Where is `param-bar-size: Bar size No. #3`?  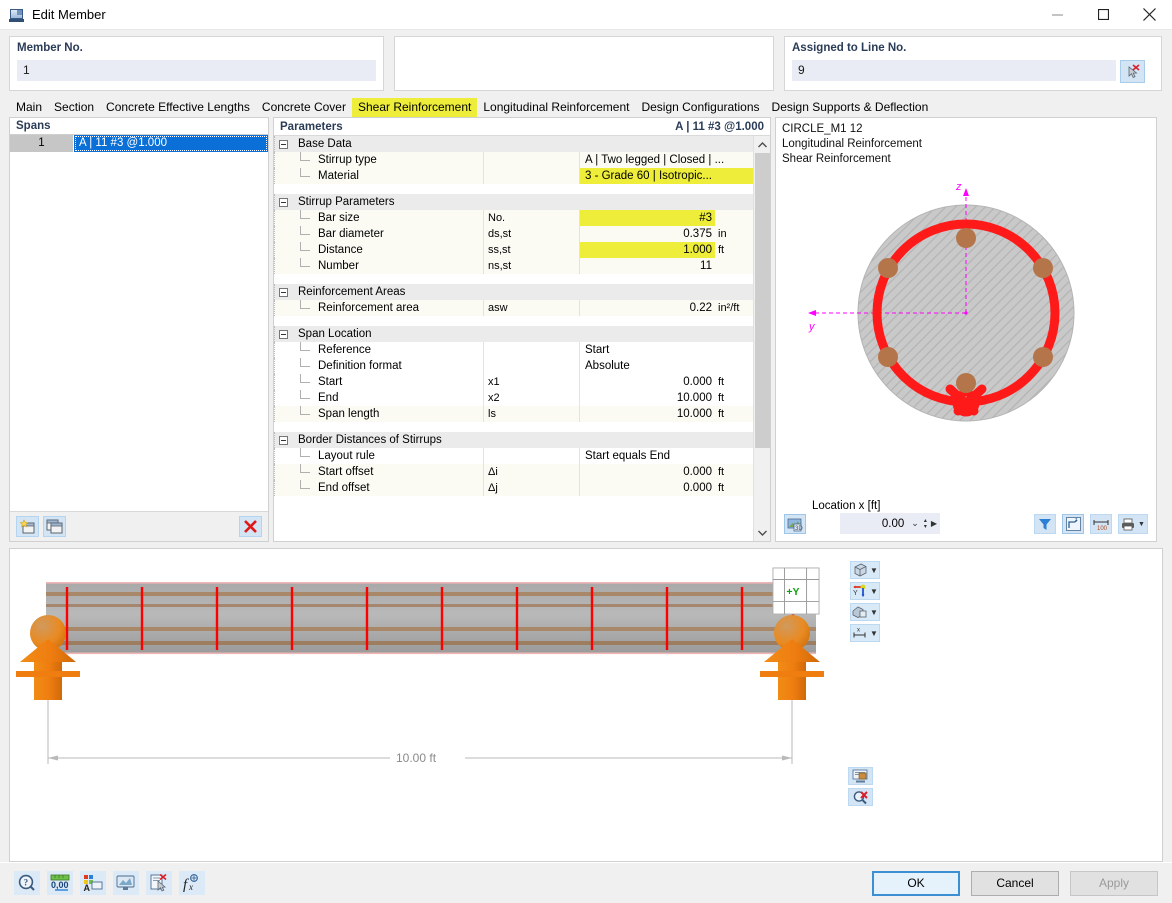 param-bar-size: Bar size No. #3 is located at coordinates (513, 218).